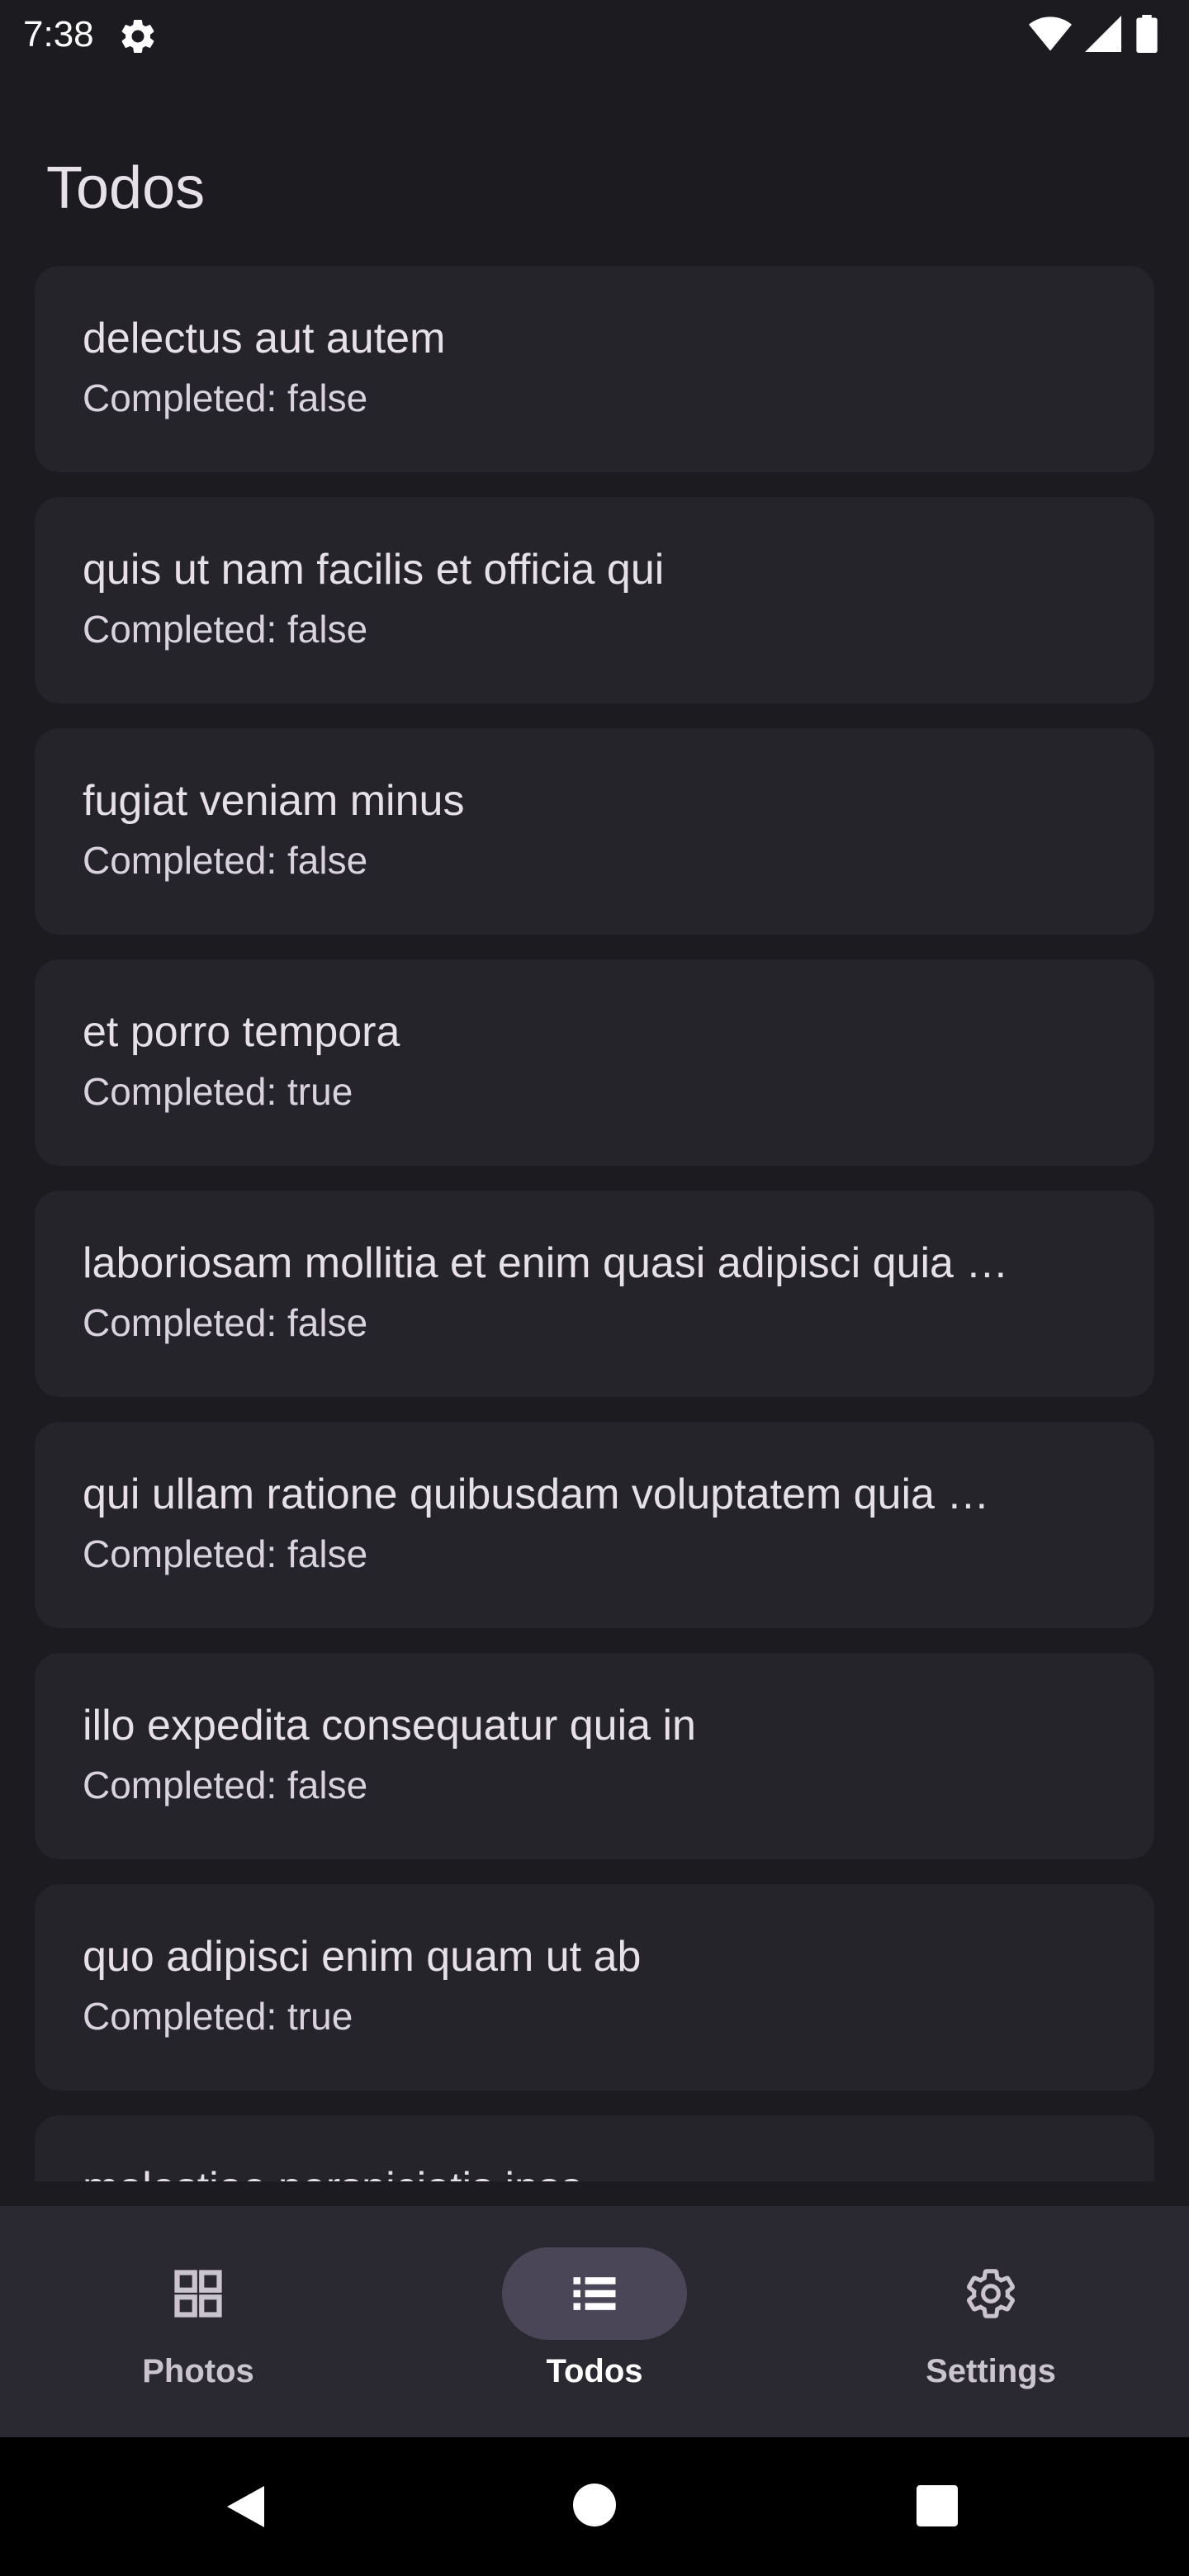 This screenshot has height=2576, width=1189. What do you see at coordinates (1103, 34) in the screenshot?
I see `cellular-signal-icon` at bounding box center [1103, 34].